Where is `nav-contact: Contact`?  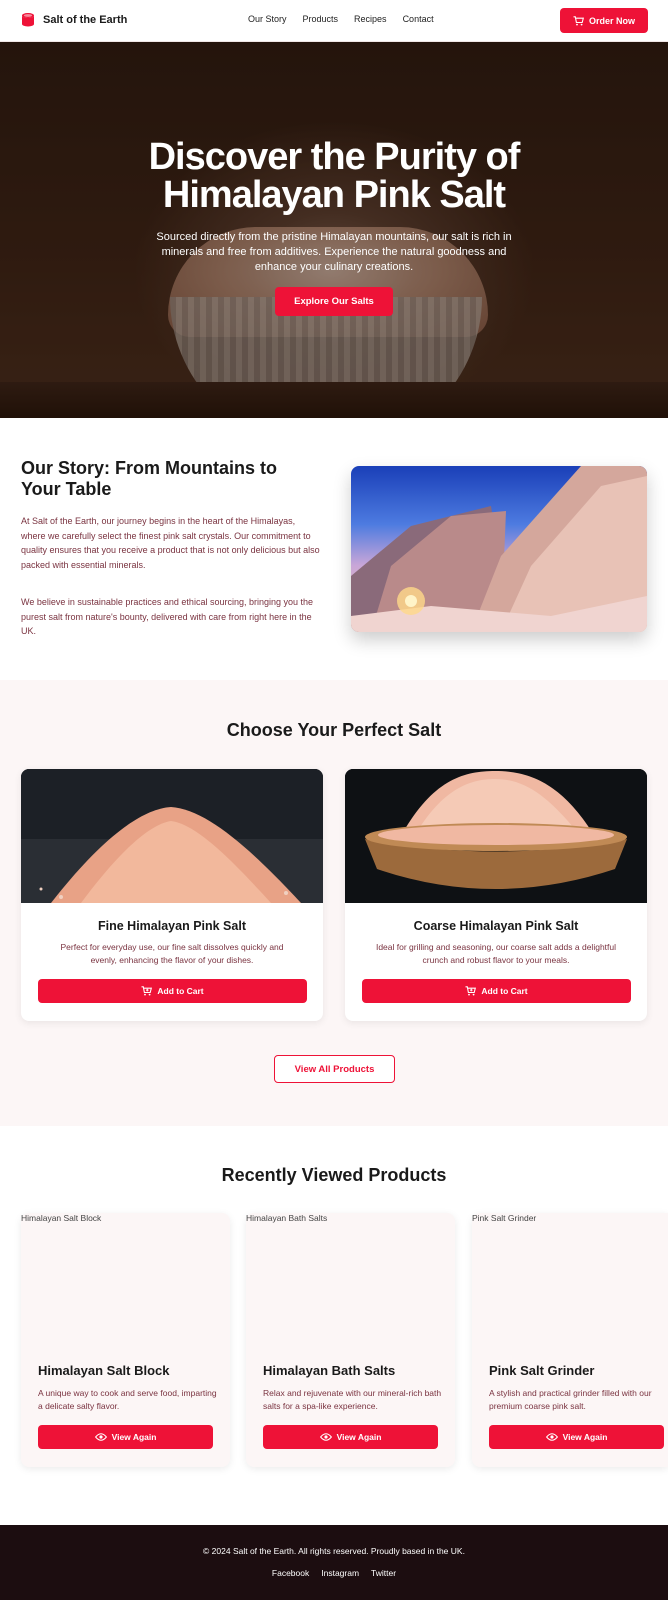 nav-contact: Contact is located at coordinates (418, 19).